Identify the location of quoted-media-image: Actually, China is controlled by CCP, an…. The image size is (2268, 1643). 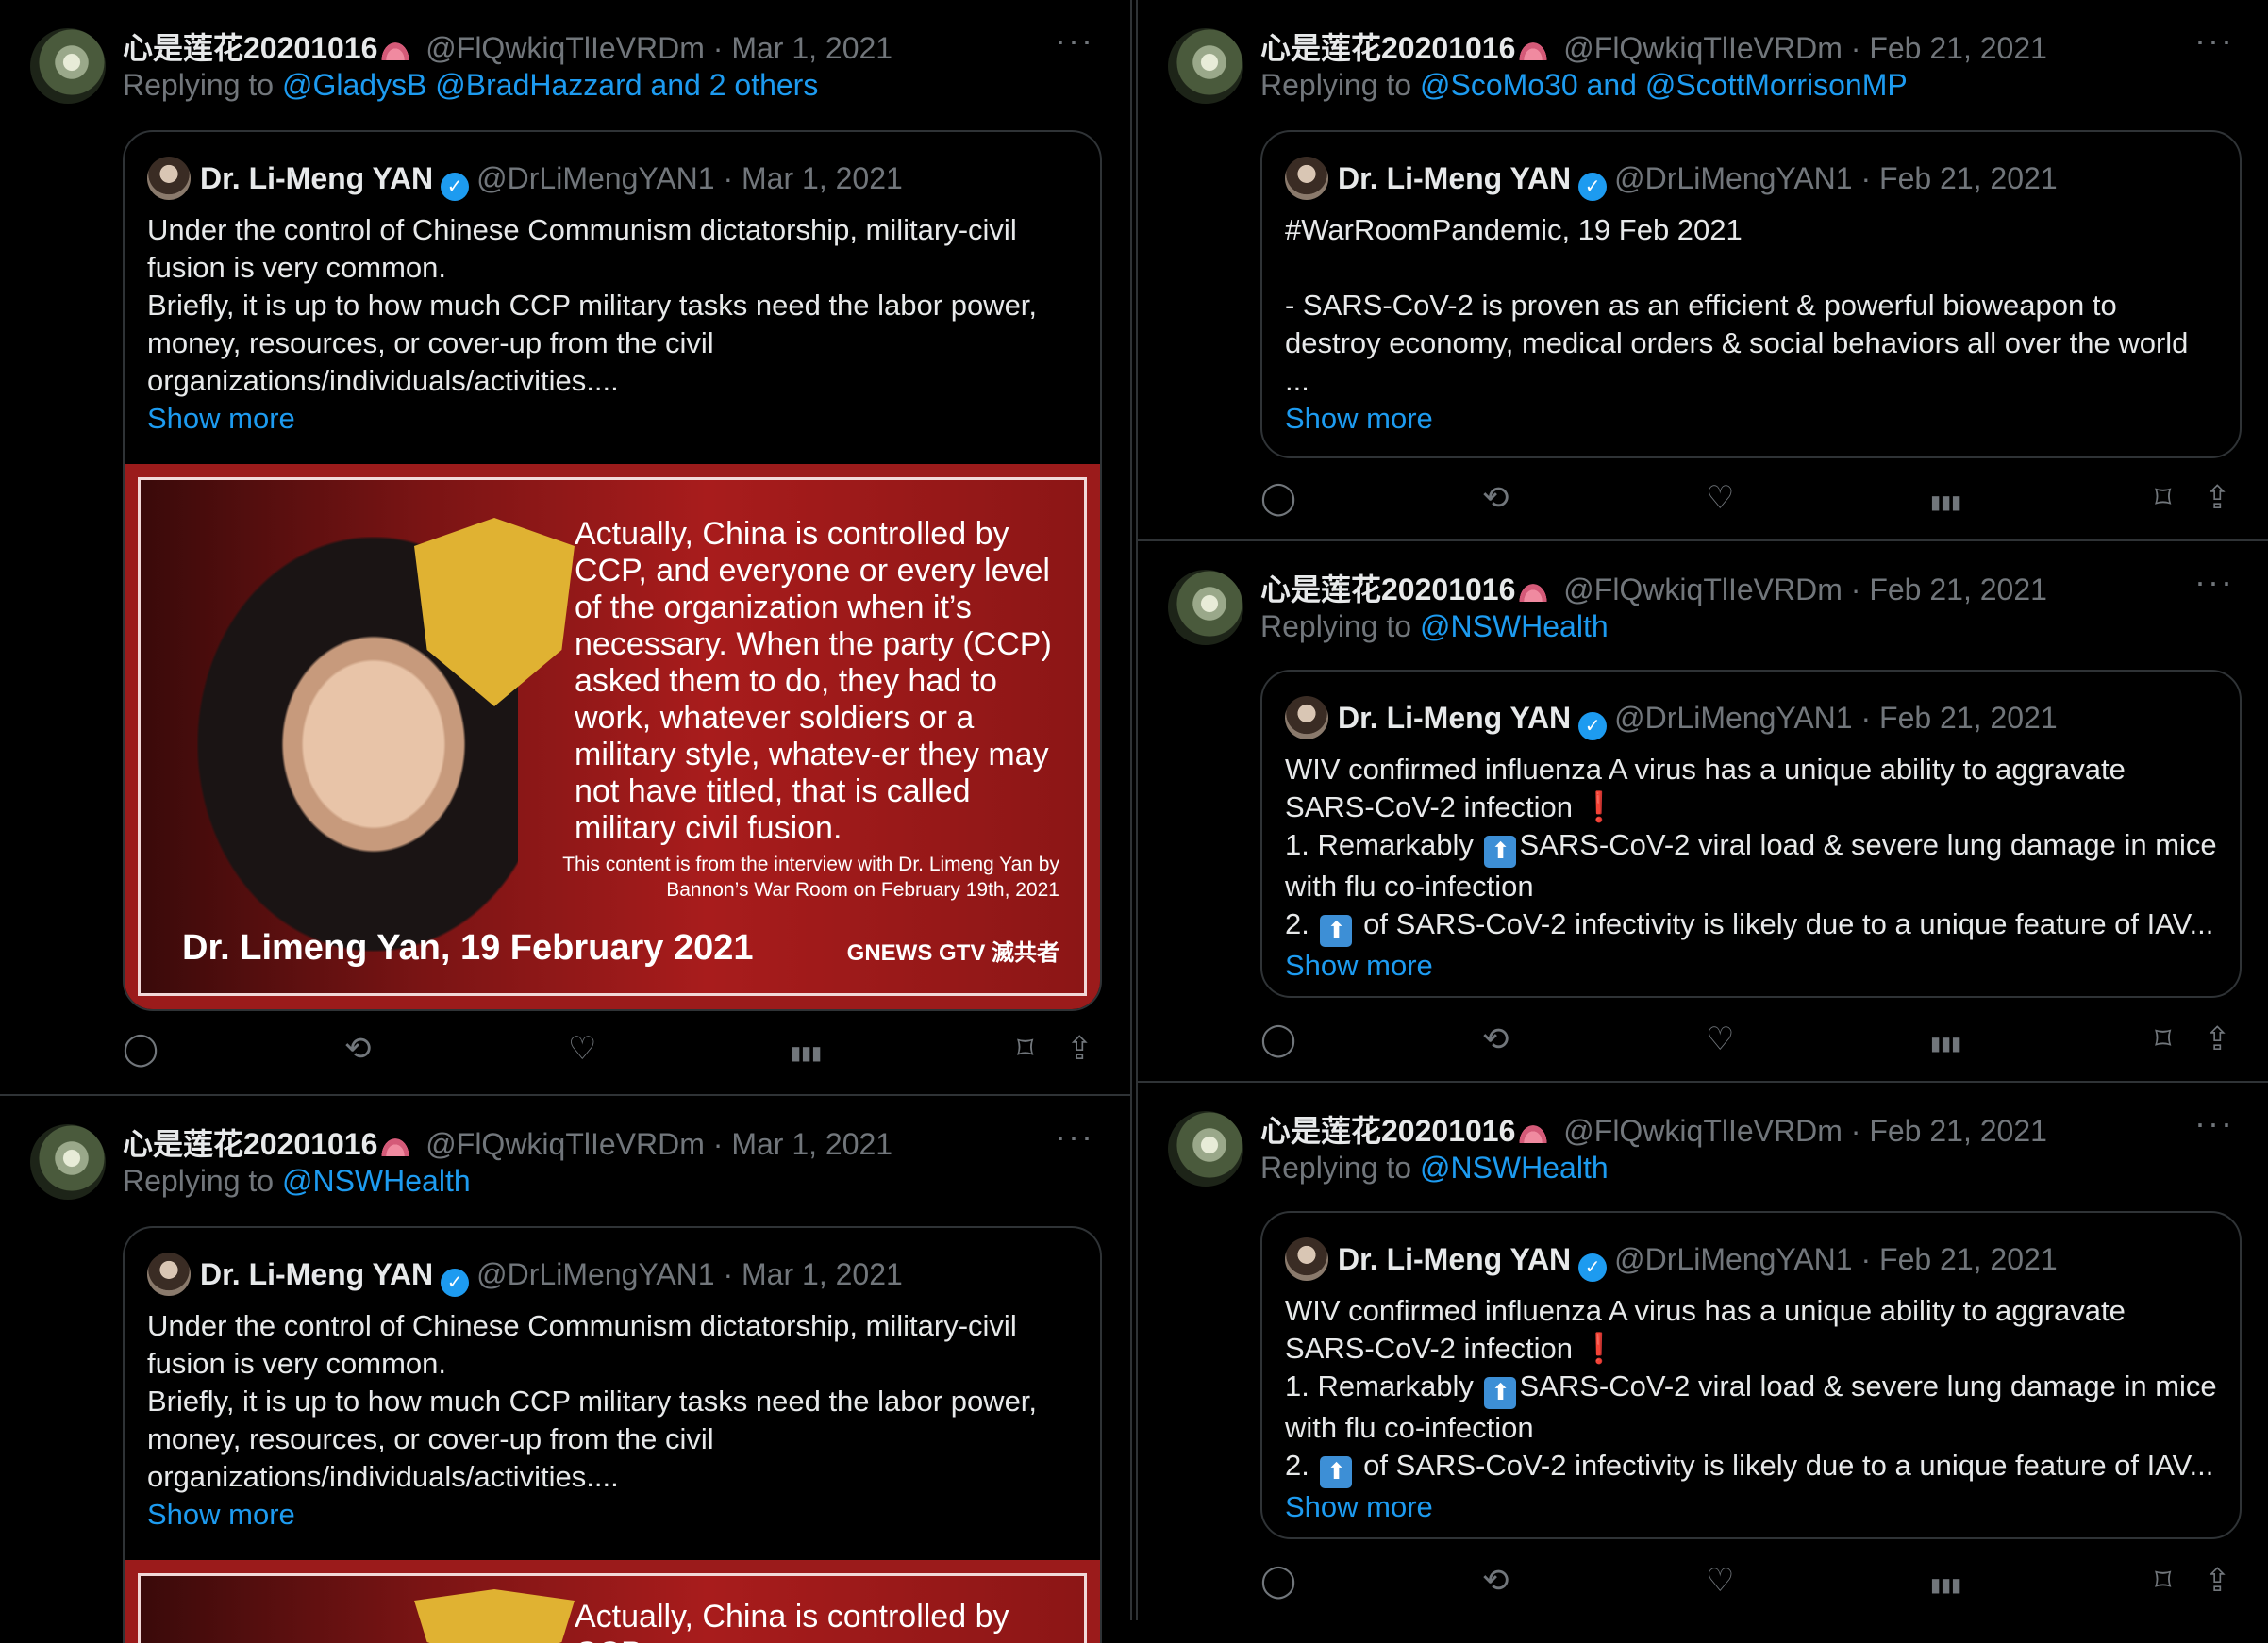
(612, 736).